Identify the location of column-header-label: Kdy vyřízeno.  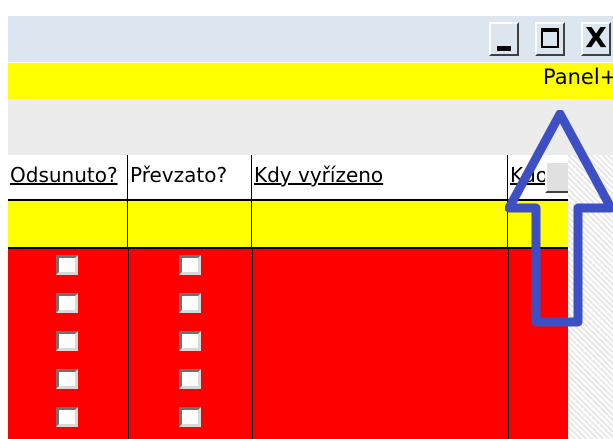
(319, 175).